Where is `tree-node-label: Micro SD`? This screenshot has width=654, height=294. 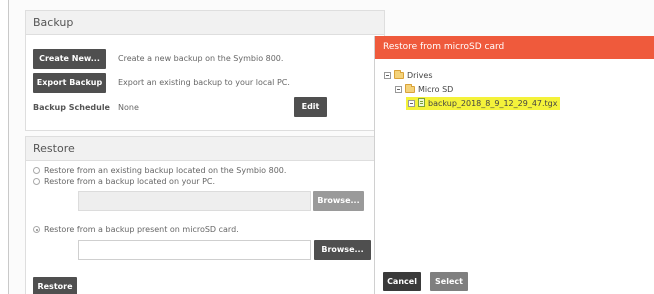 tree-node-label: Micro SD is located at coordinates (436, 89).